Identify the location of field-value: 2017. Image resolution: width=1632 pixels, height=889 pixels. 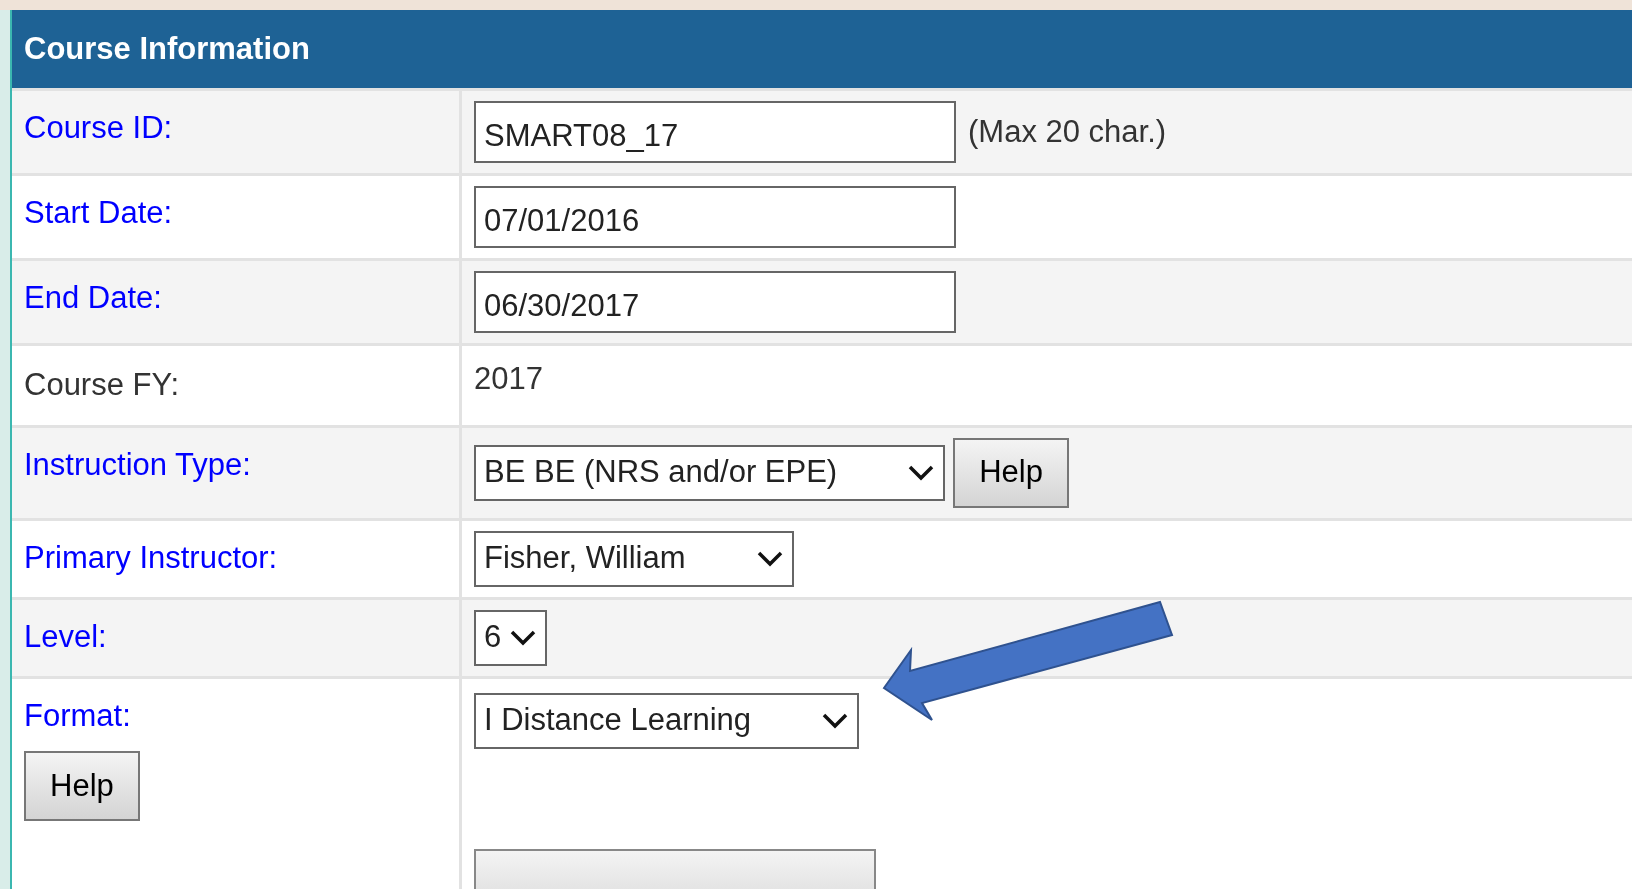
(509, 379).